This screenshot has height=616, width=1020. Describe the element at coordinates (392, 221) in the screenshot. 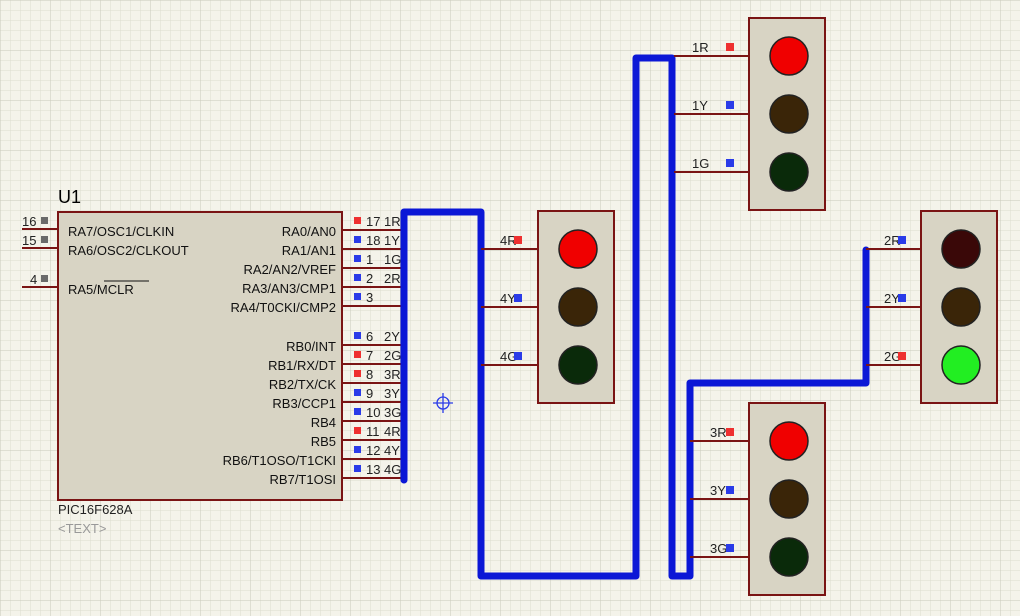

I see `pin-net-label: 1R` at that location.